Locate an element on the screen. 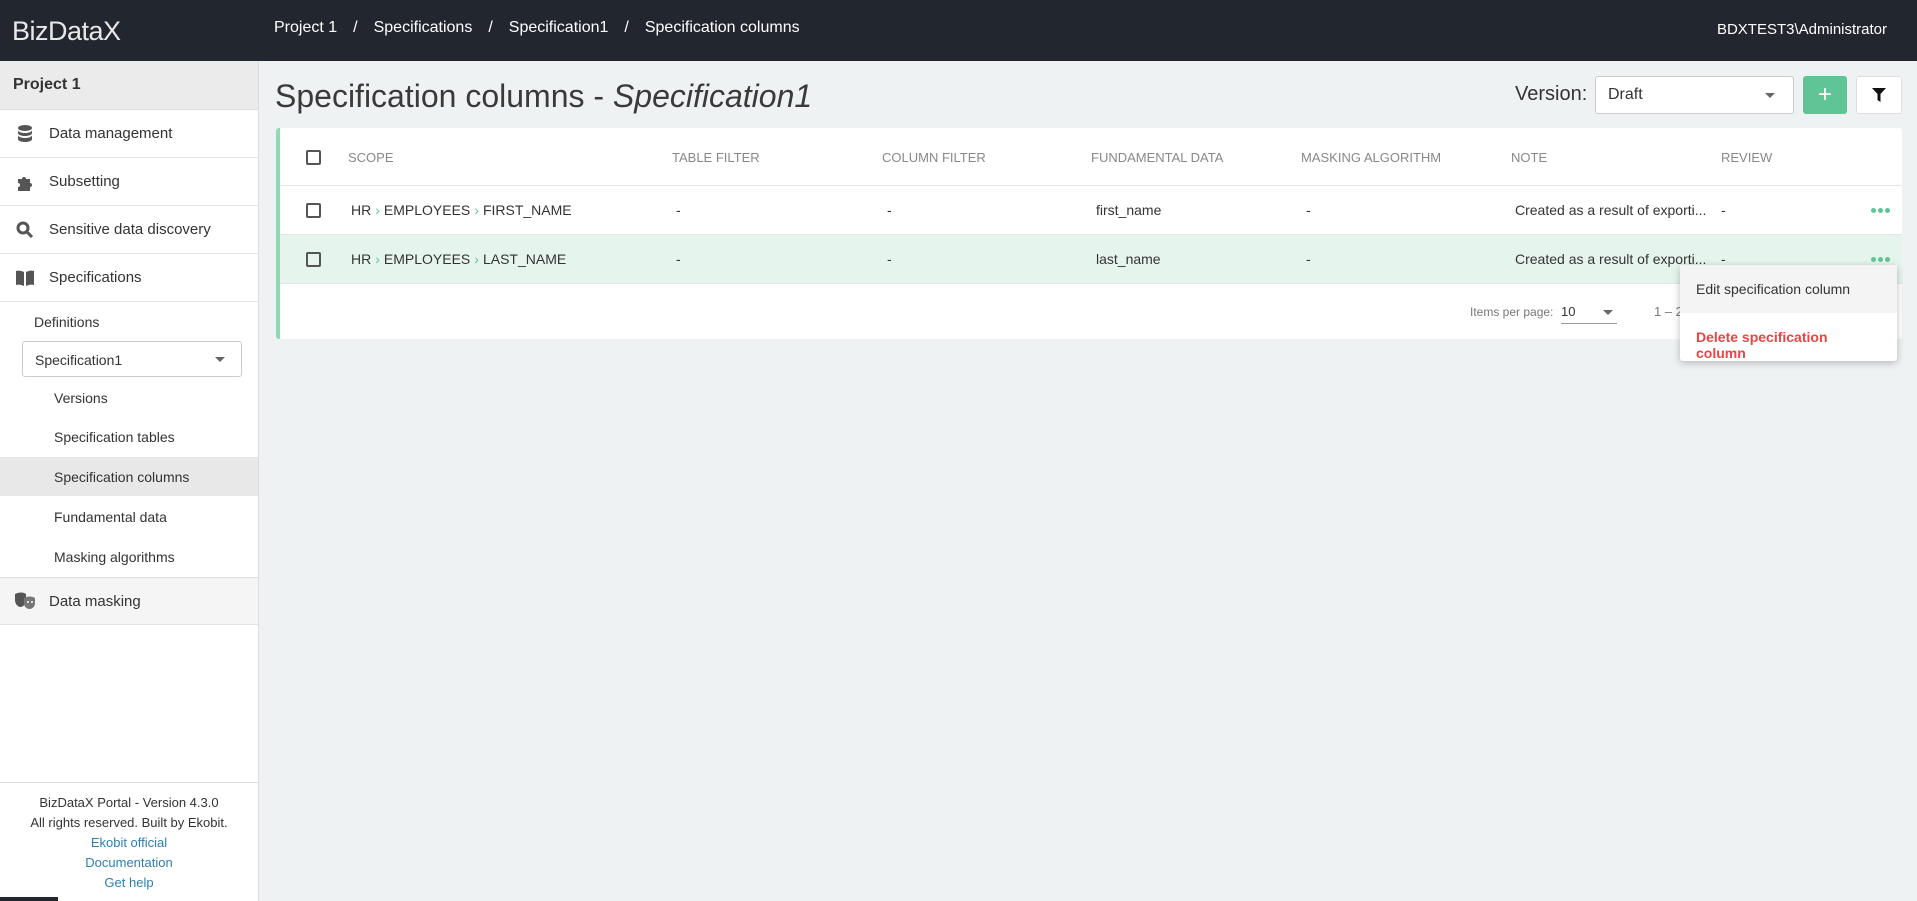 The height and width of the screenshot is (901, 1917). ekobit-official-link: Ekobit official is located at coordinates (129, 843).